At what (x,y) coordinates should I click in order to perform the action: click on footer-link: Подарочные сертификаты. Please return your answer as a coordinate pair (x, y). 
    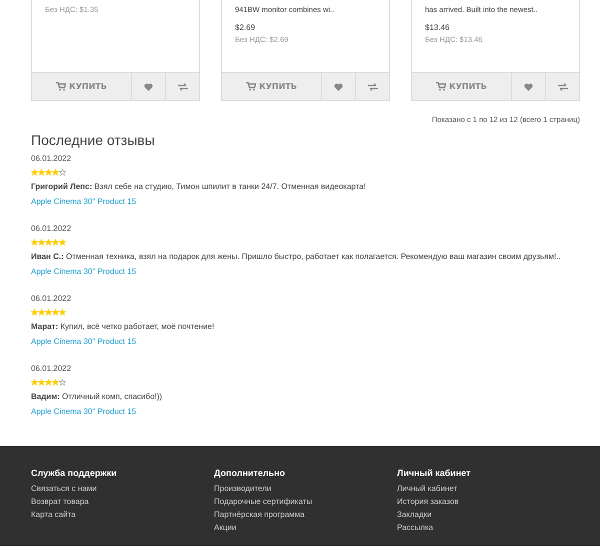
    Looking at the image, I should click on (263, 501).